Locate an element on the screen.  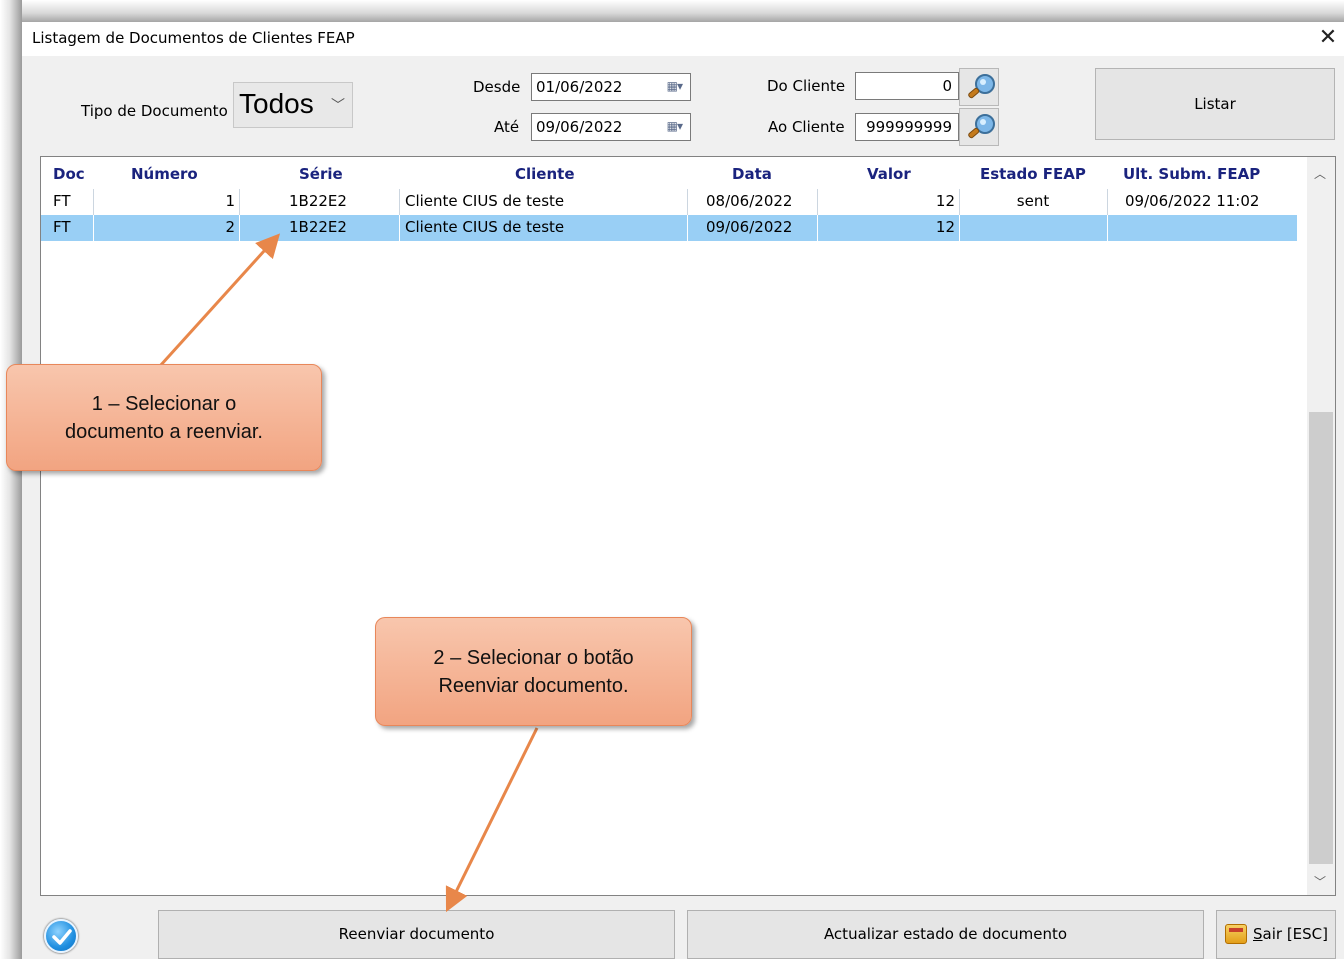
callout-step-1: 1 – Selecionar o documento a reenviar. is located at coordinates (164, 417).